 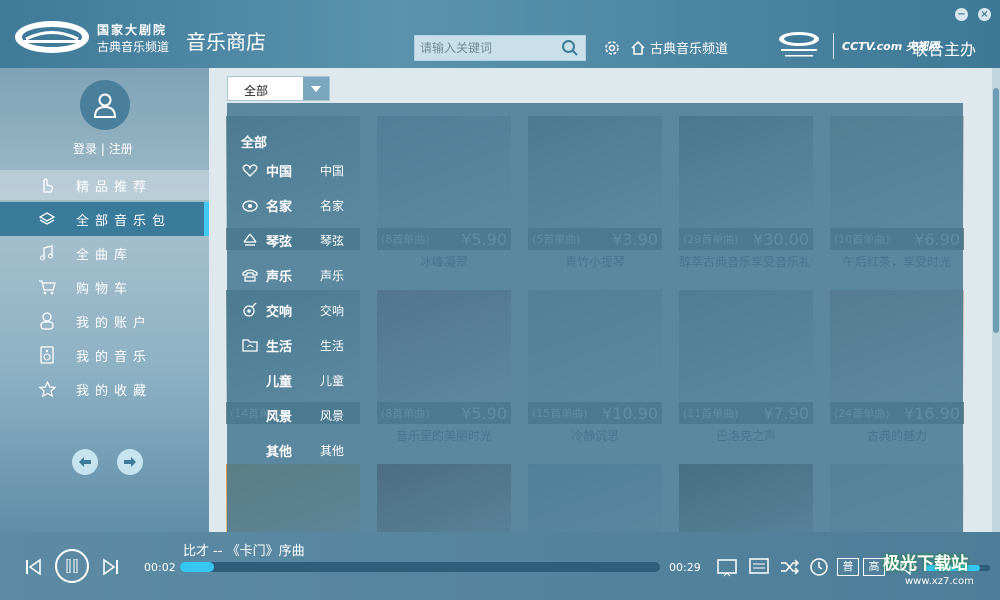 What do you see at coordinates (612, 48) in the screenshot?
I see `gear-icon` at bounding box center [612, 48].